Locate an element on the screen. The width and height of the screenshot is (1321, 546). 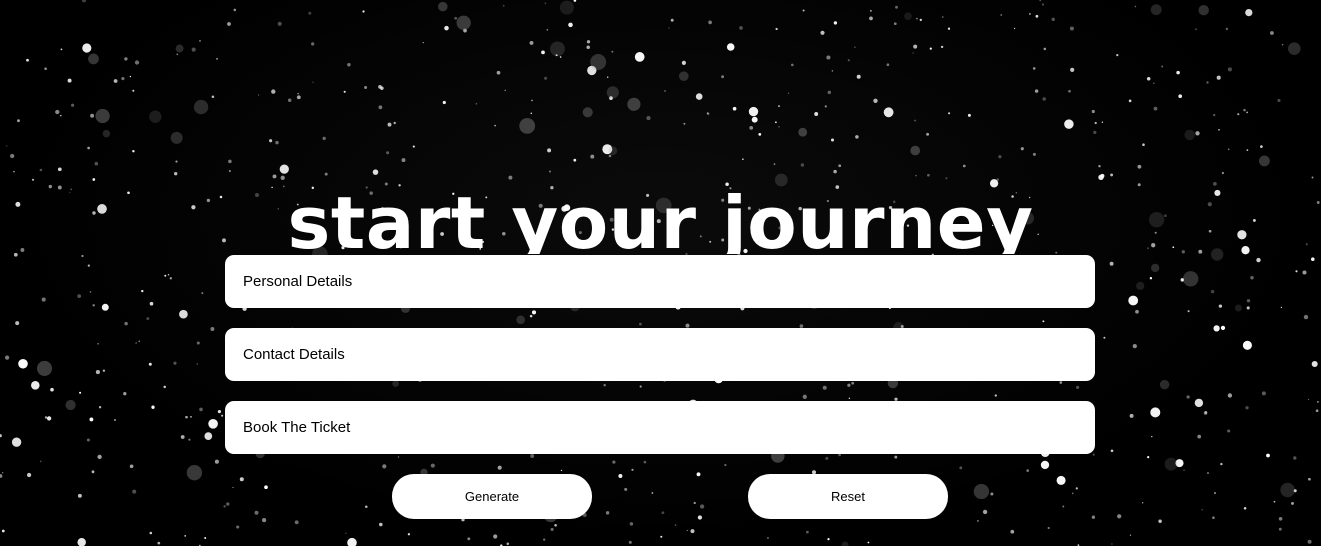
generate-button: Generate is located at coordinates (492, 496).